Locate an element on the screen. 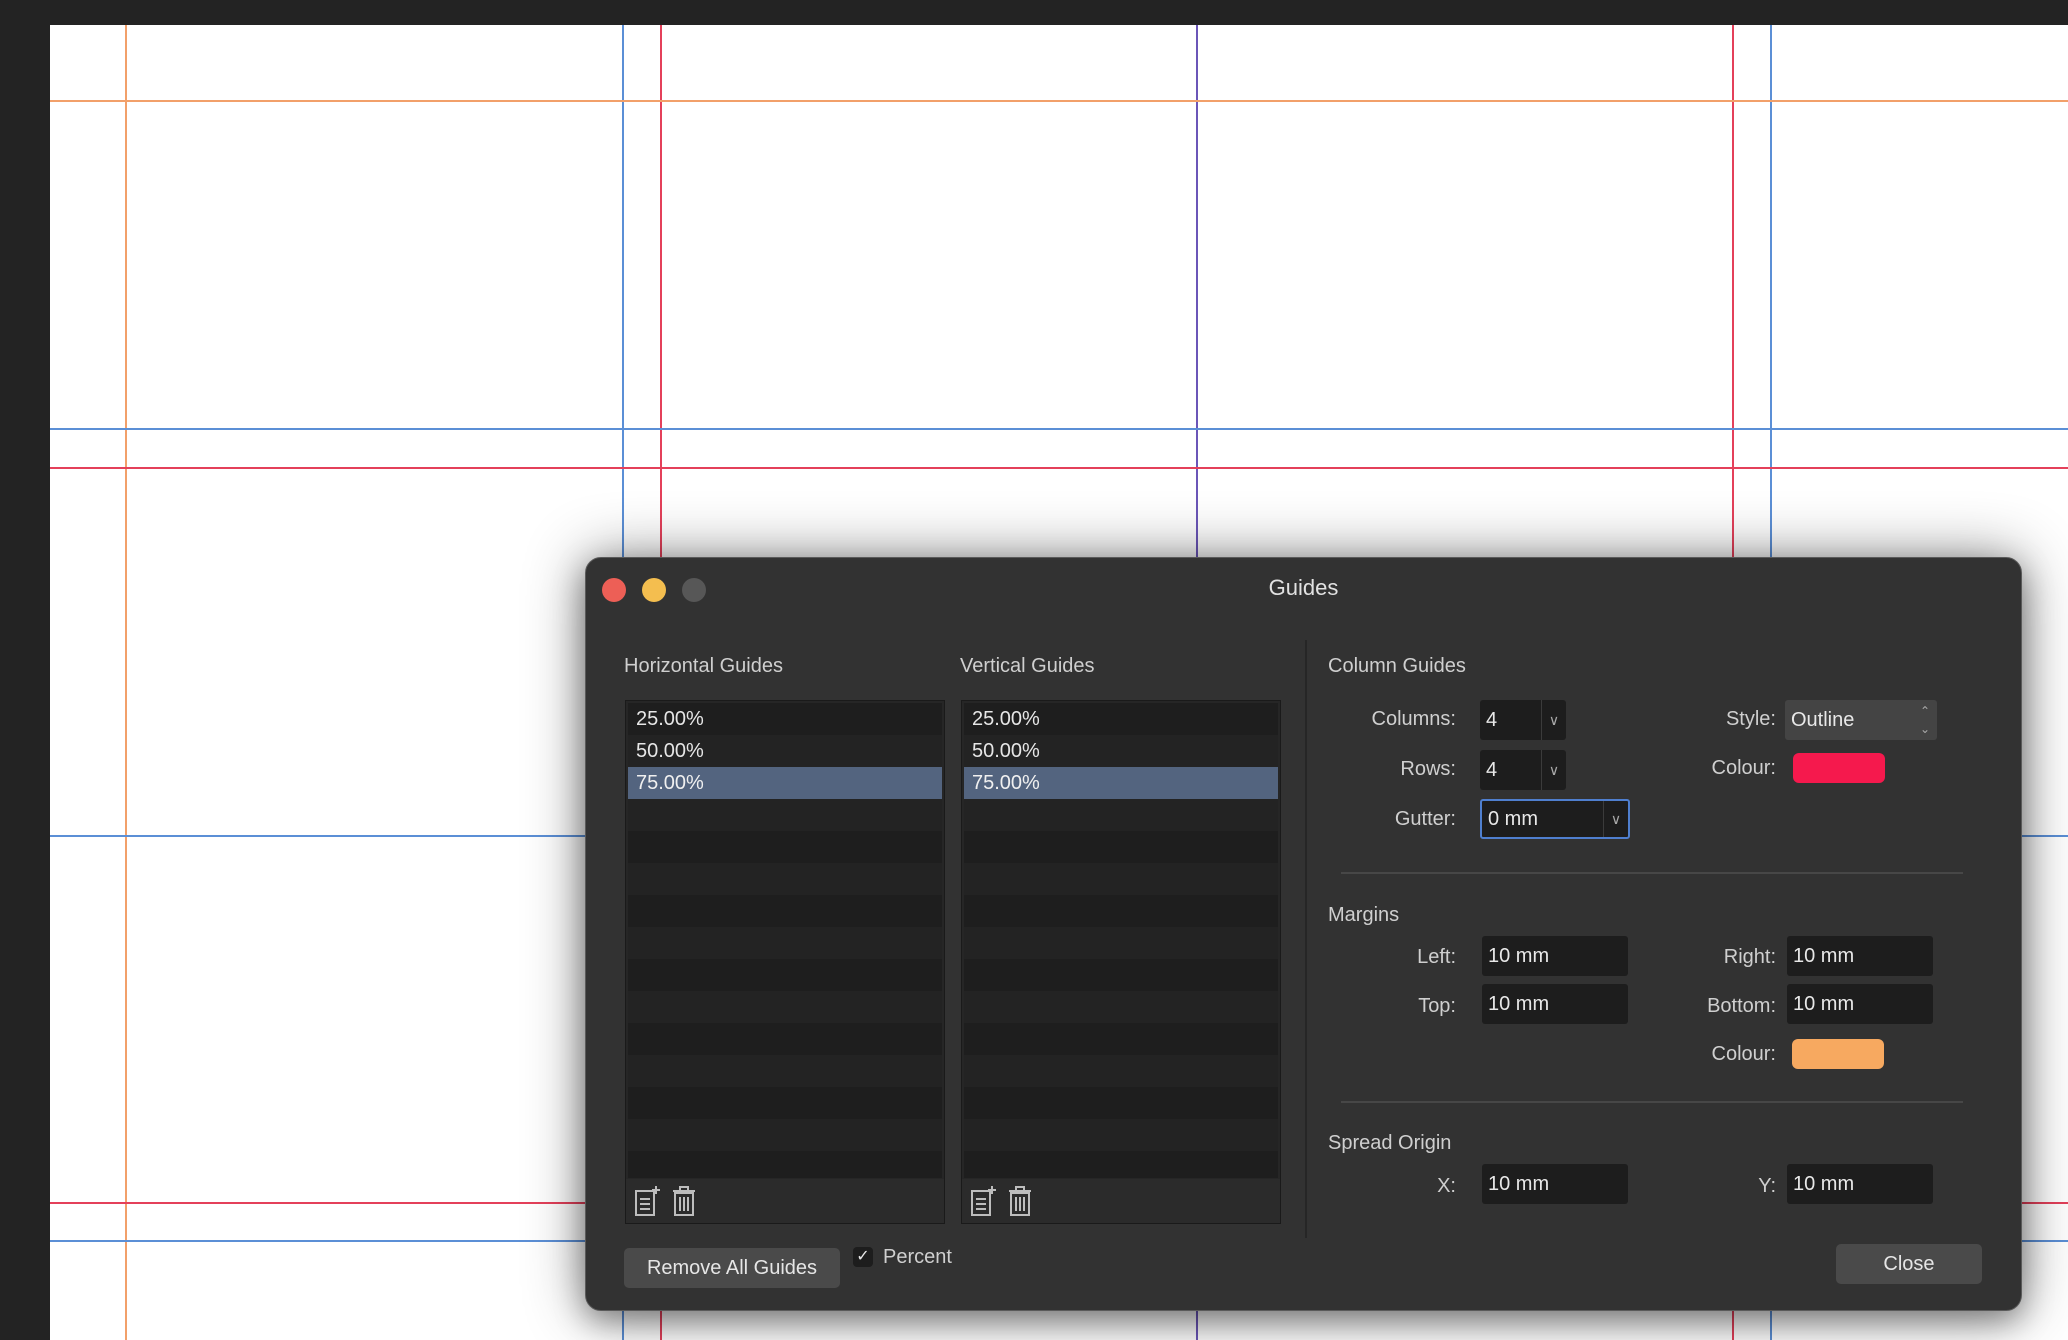 The width and height of the screenshot is (2068, 1340). margin-colour-label: Colour: is located at coordinates (1743, 1054).